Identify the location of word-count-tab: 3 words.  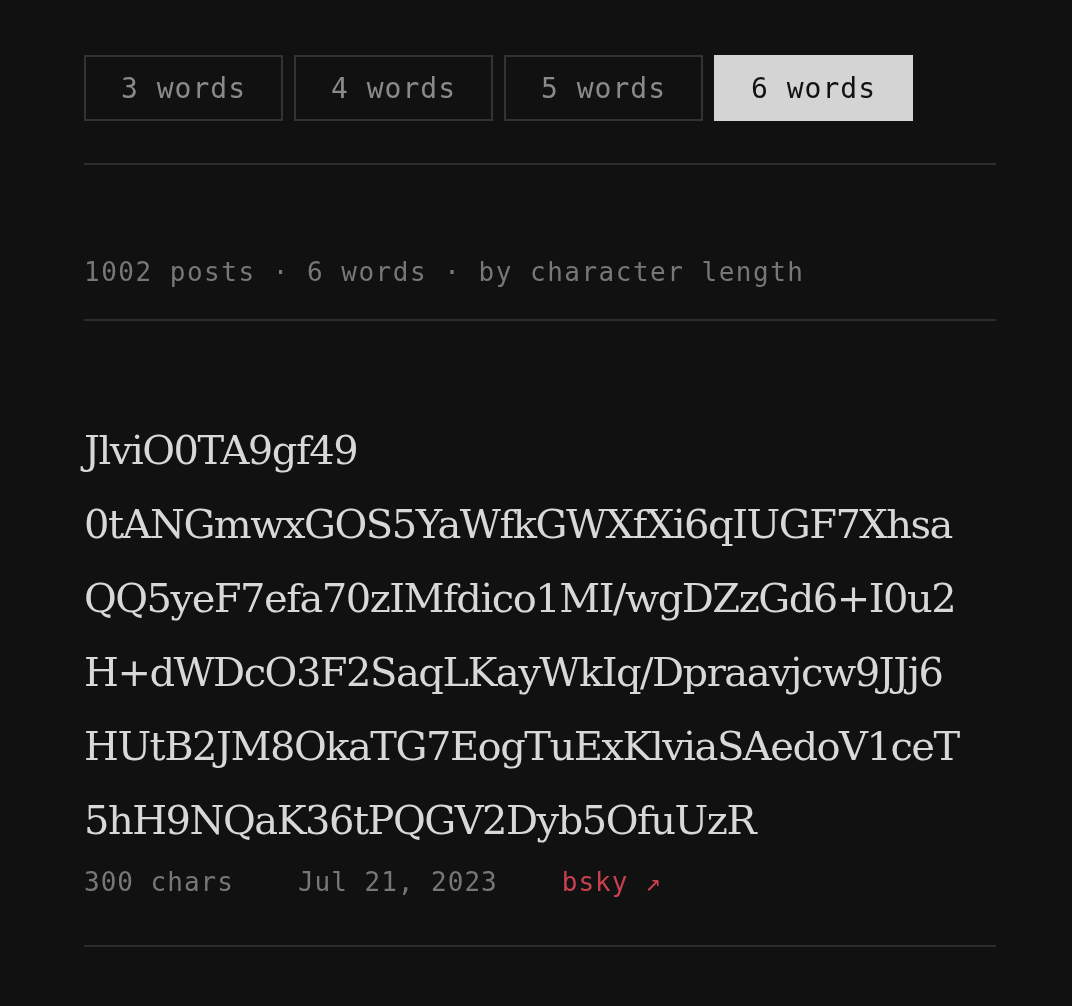
(183, 88).